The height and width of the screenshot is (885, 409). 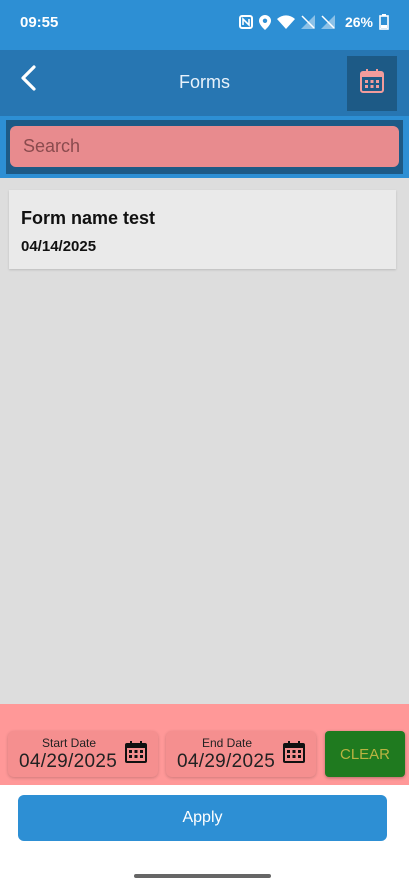 I want to click on apply-area: Apply, so click(x=204, y=835).